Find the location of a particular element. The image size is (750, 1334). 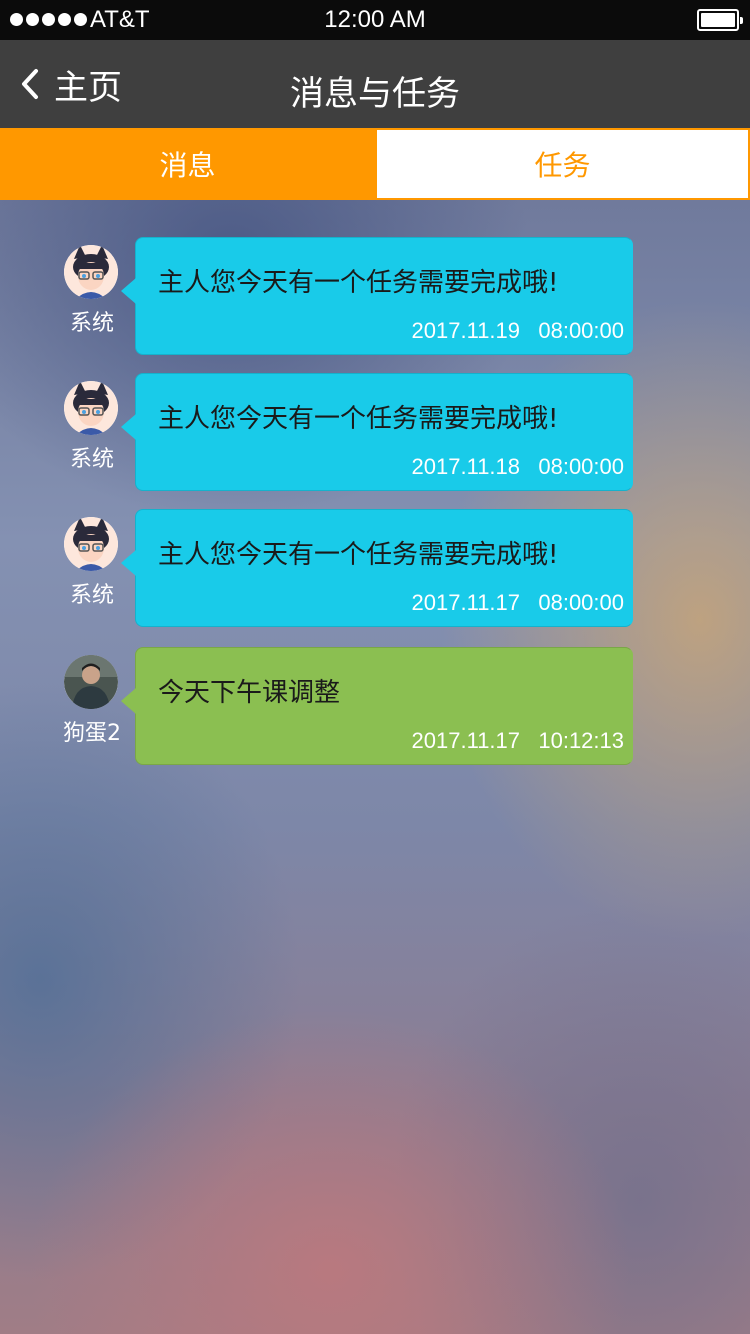

message-timestamp: 2017.11.17 10:12:13 is located at coordinates (518, 741).